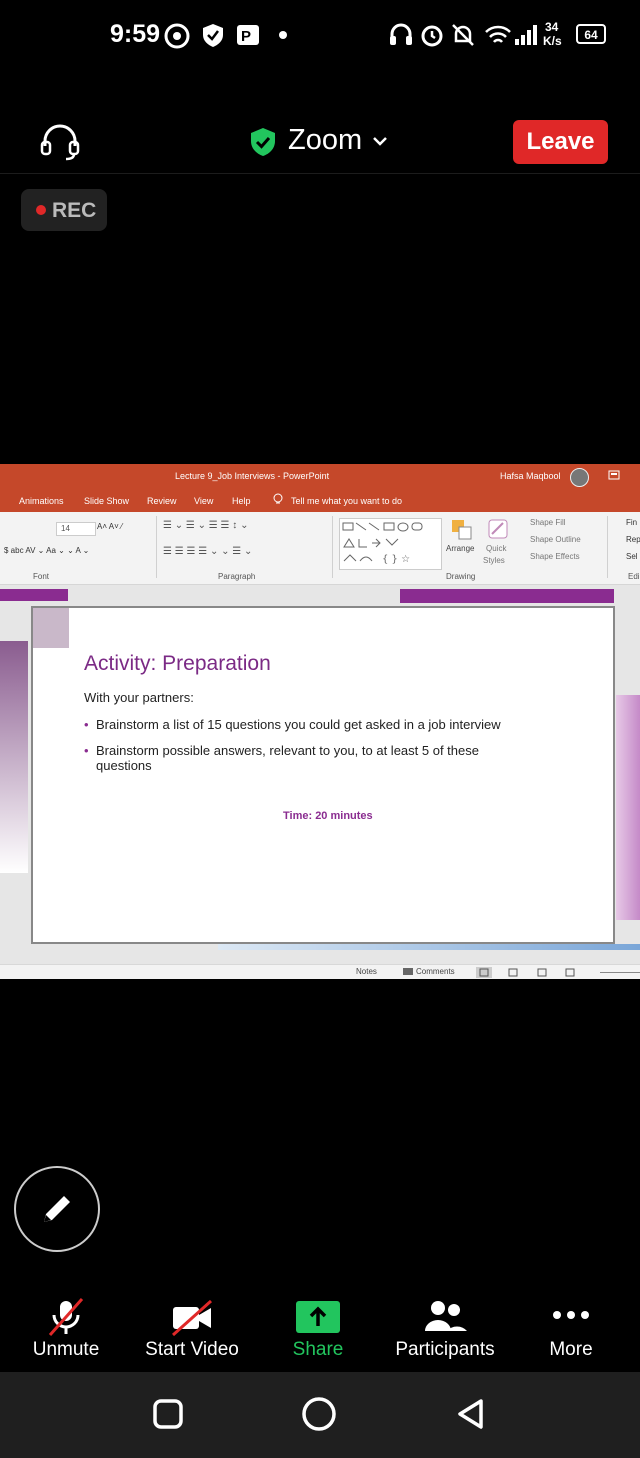 The image size is (640, 1458). Describe the element at coordinates (177, 36) in the screenshot. I see `app-notification-icon` at that location.